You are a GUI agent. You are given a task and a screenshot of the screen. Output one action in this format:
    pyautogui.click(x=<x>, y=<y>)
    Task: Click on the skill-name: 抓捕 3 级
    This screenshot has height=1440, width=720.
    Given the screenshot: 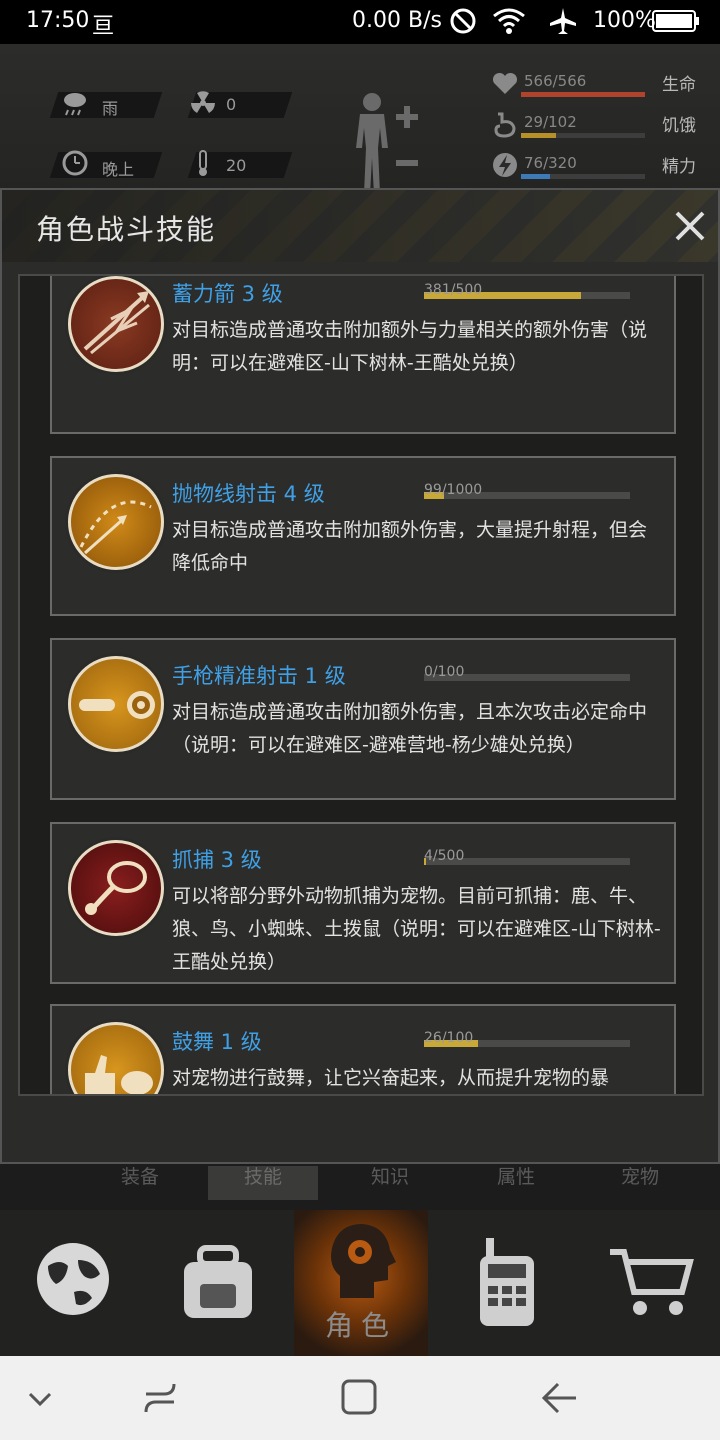 What is the action you would take?
    pyautogui.click(x=217, y=860)
    